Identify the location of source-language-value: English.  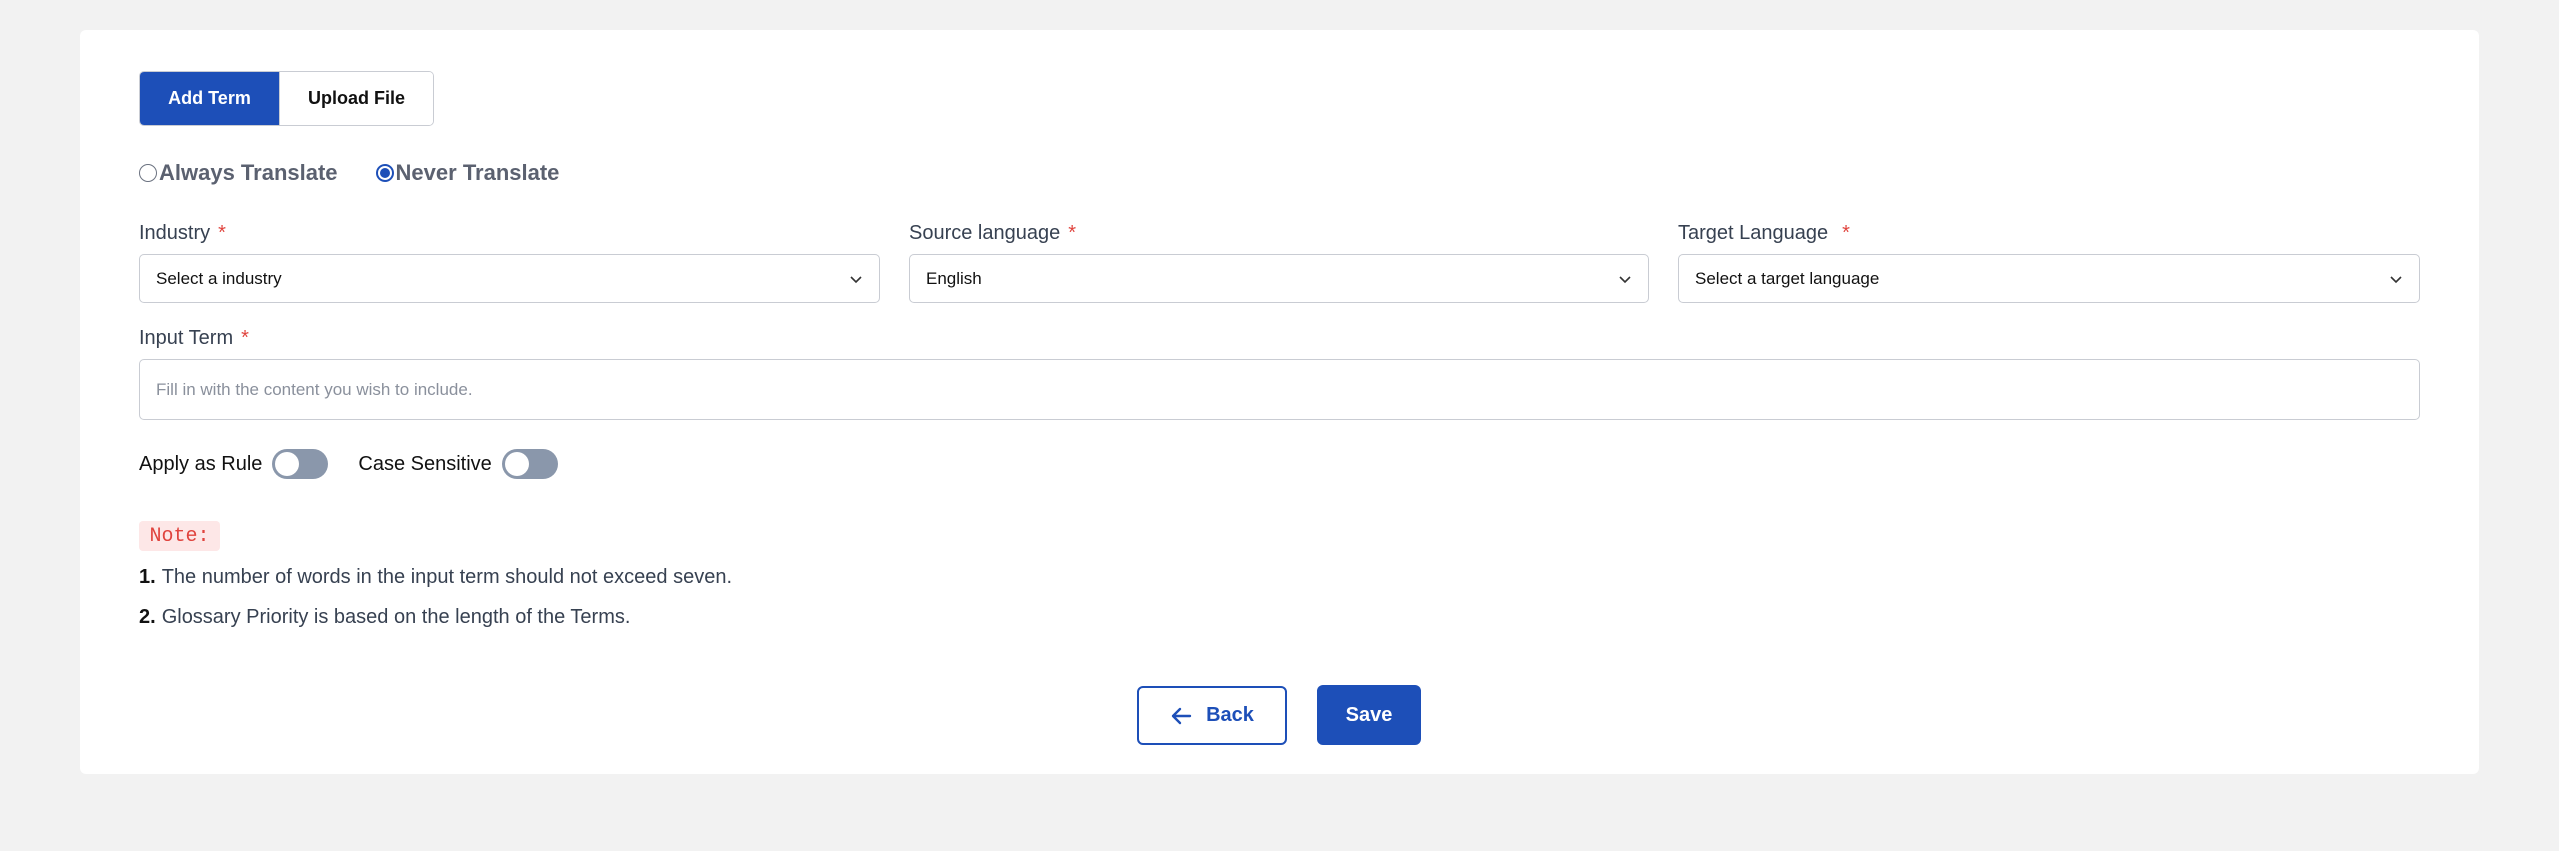
(954, 278).